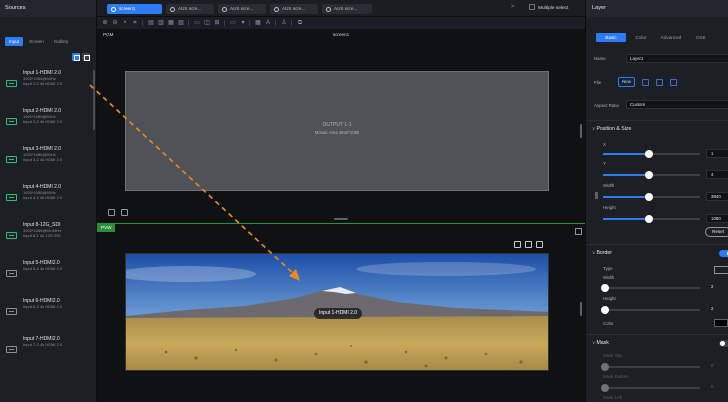  Describe the element at coordinates (125, 23) in the screenshot. I see `clear-icon: ×` at that location.